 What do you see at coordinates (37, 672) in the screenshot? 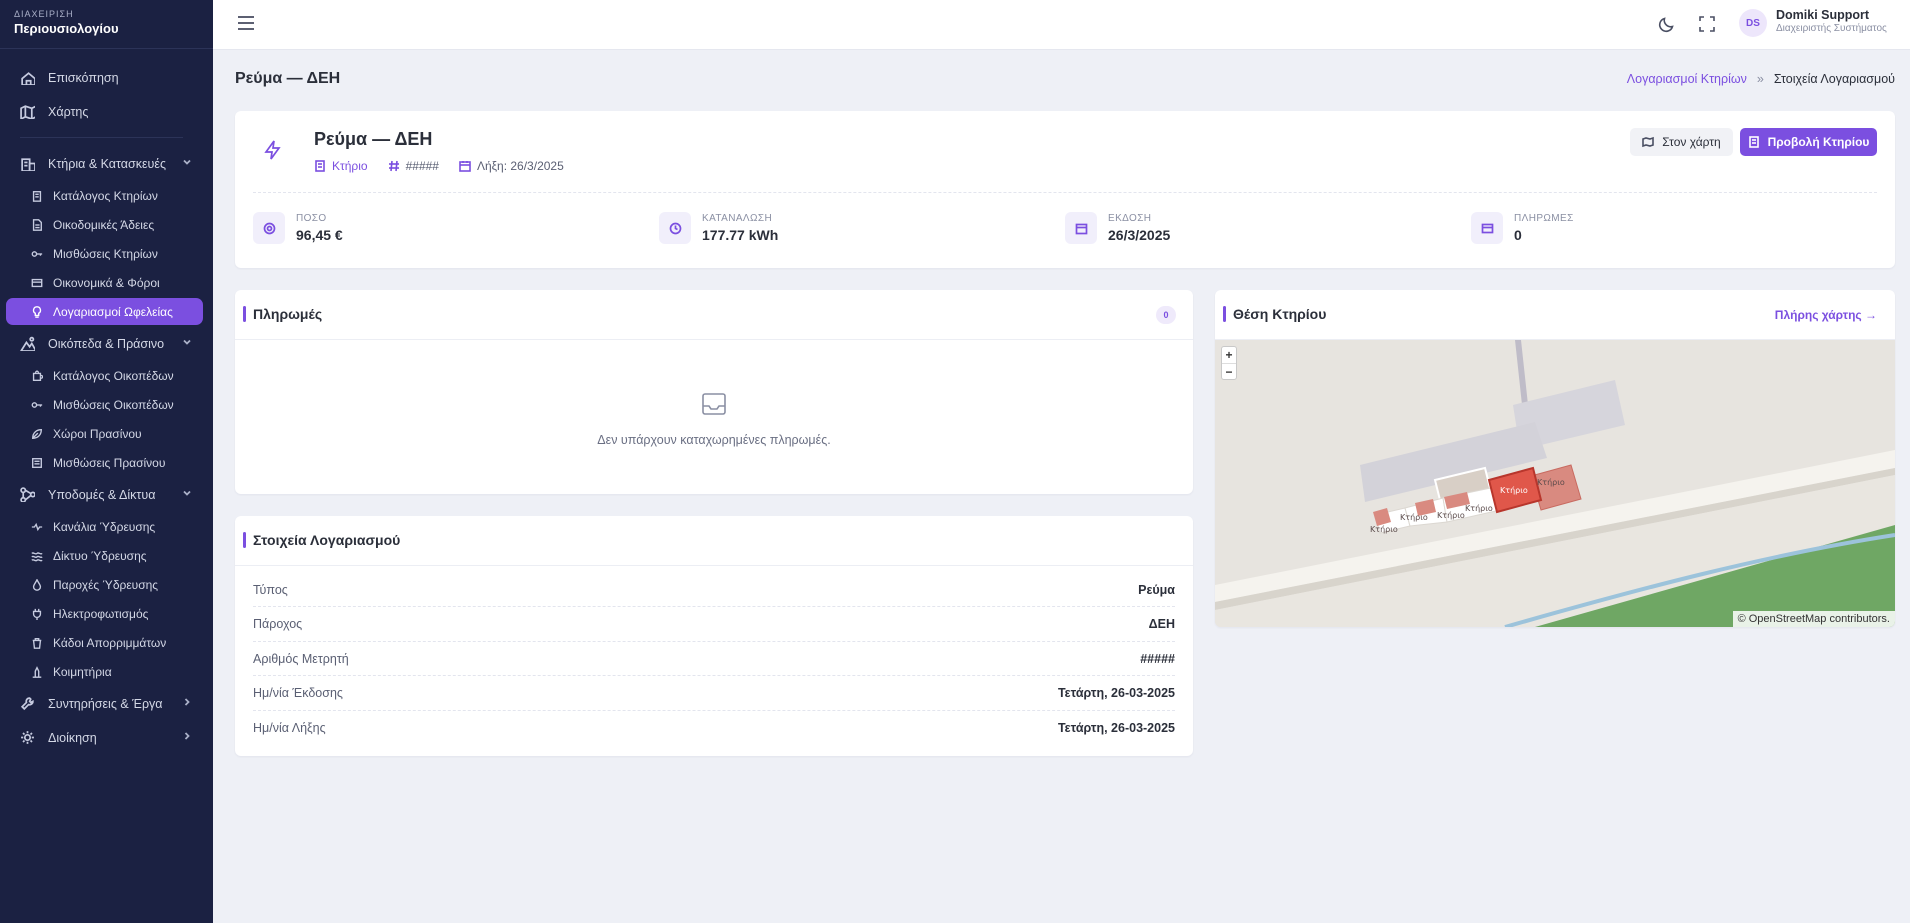
I see `monument-icon` at bounding box center [37, 672].